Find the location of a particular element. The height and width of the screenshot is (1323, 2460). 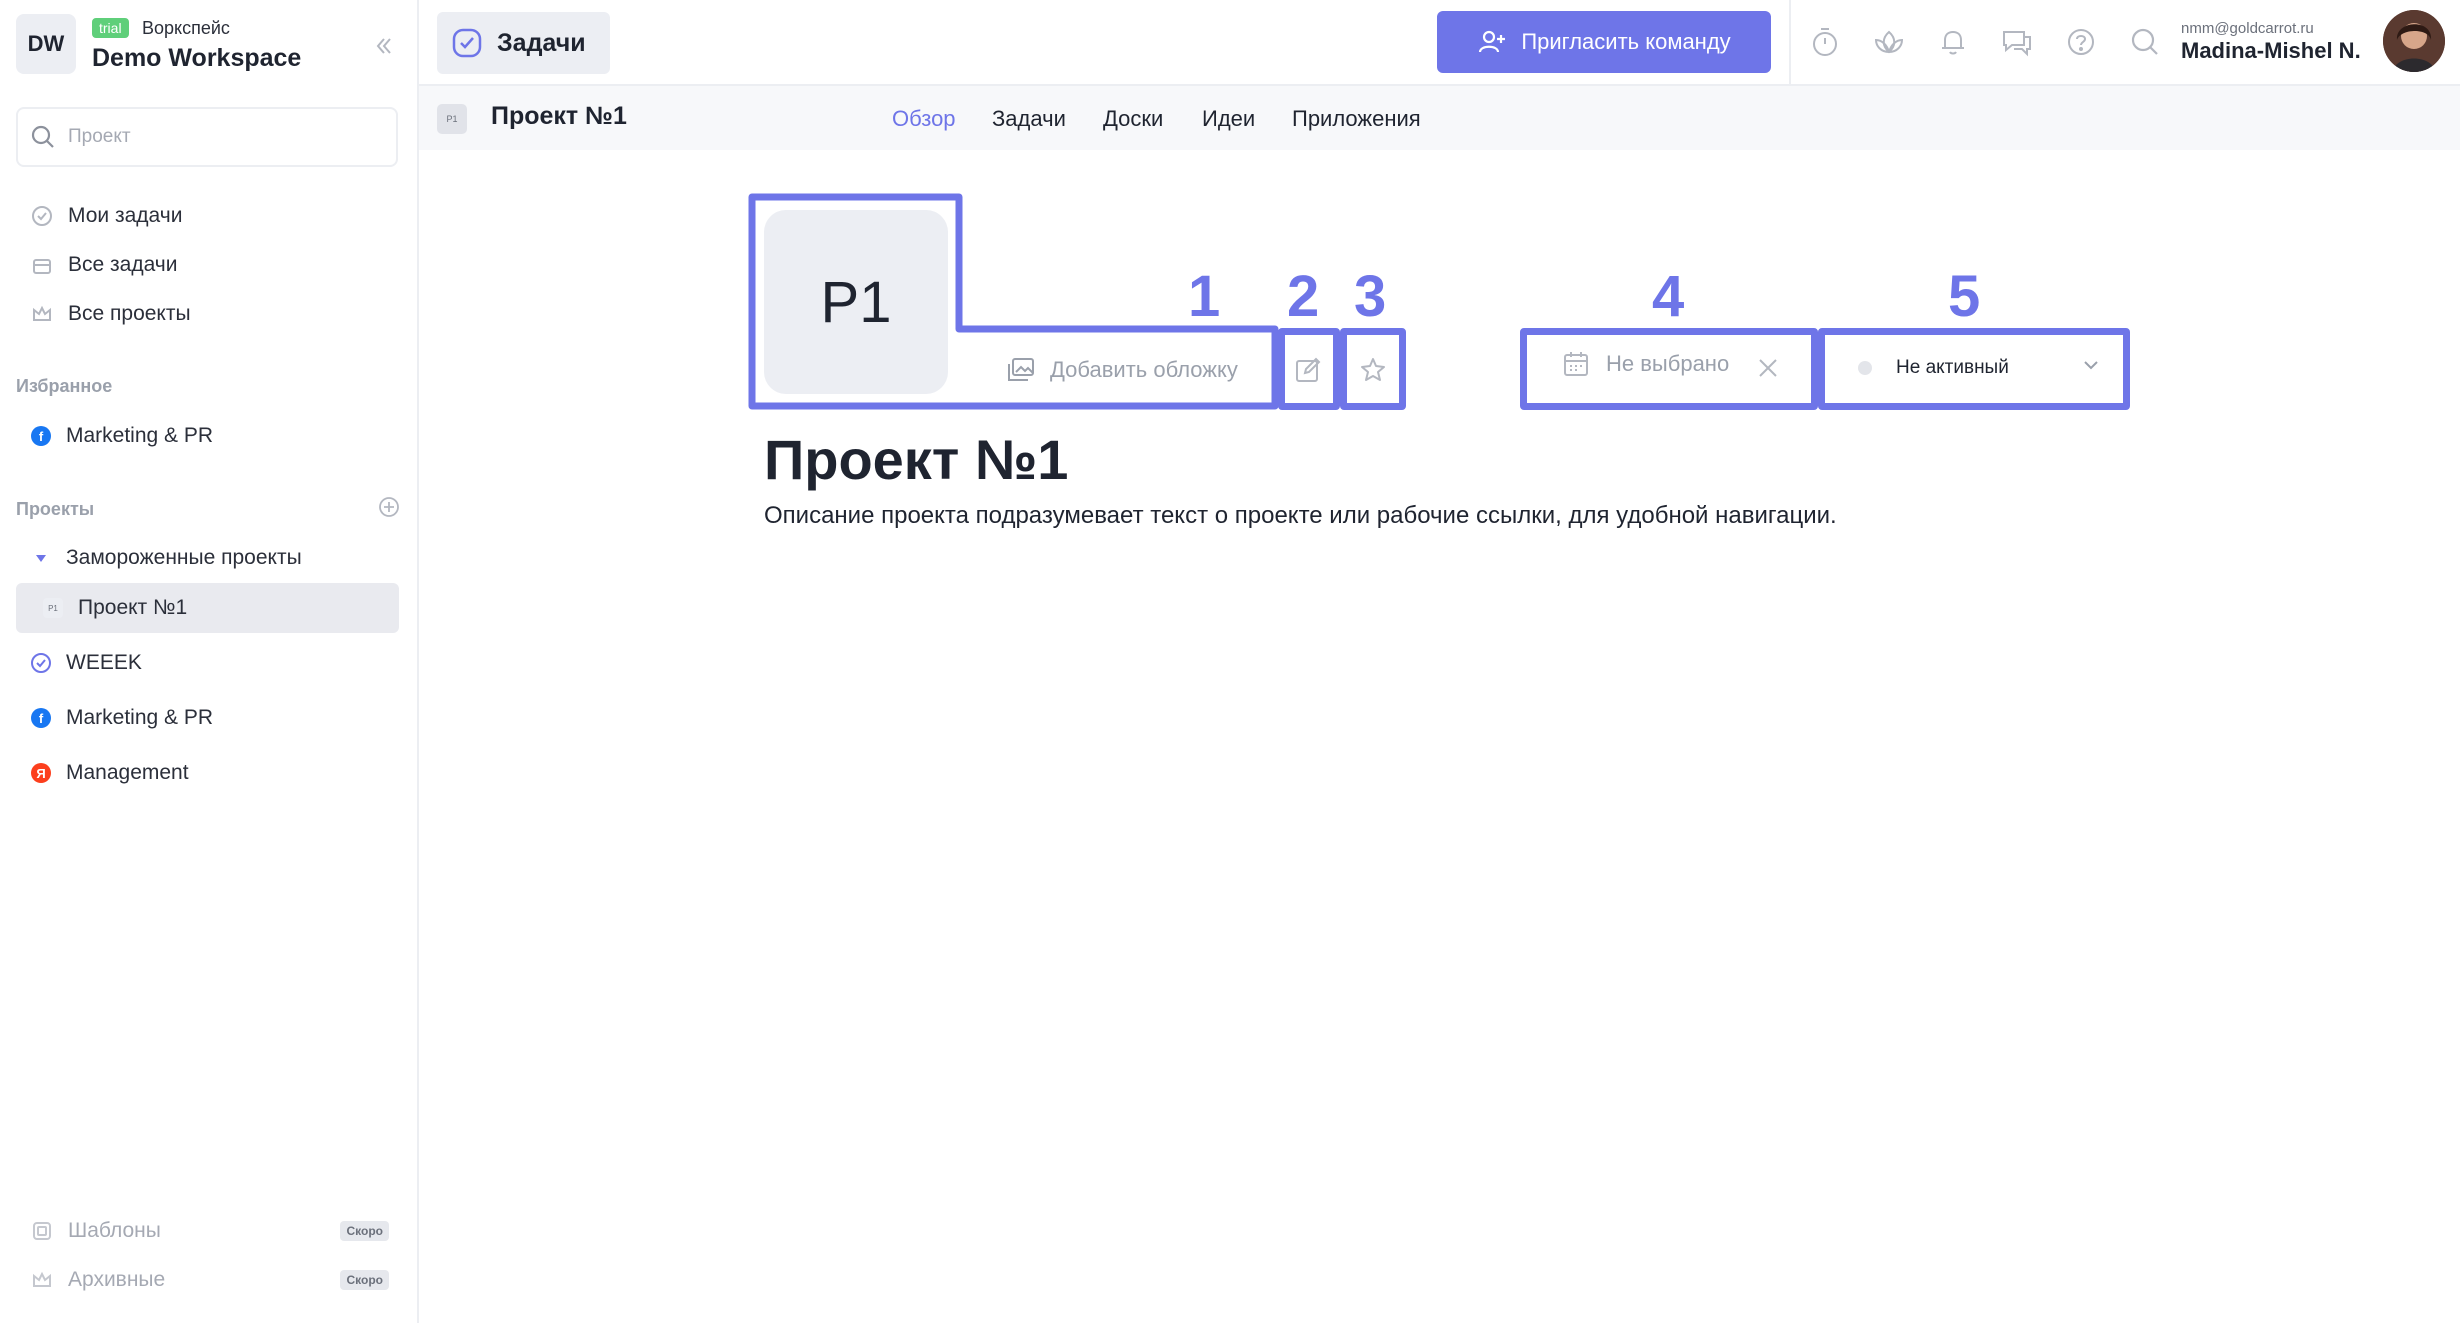

nav-label: Все проекты is located at coordinates (129, 313).